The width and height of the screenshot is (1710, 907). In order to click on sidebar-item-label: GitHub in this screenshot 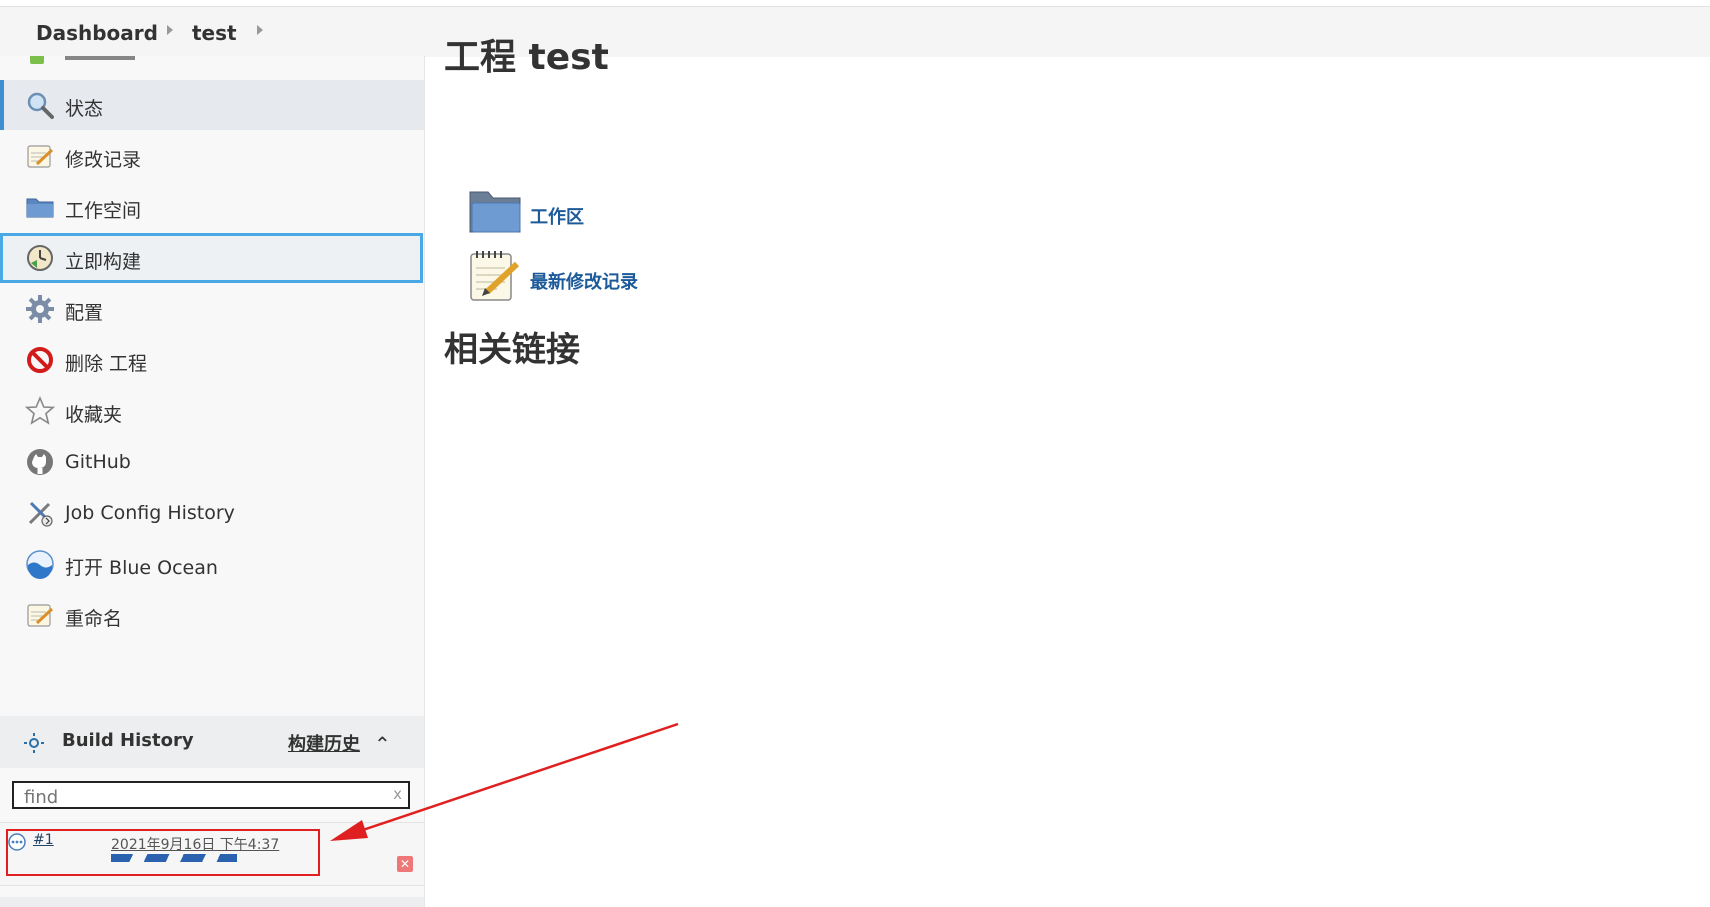, I will do `click(98, 462)`.